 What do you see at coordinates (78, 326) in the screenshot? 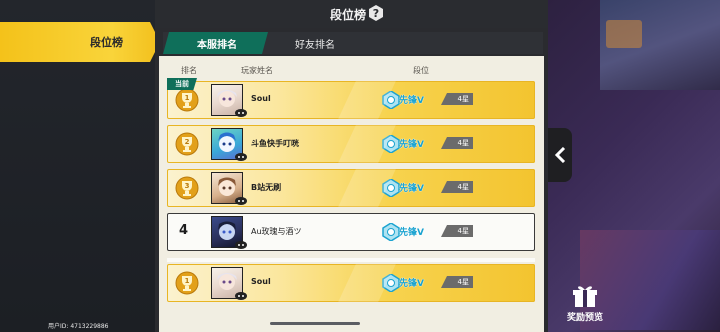
I see `user-id-label: 用户ID: 4713229886` at bounding box center [78, 326].